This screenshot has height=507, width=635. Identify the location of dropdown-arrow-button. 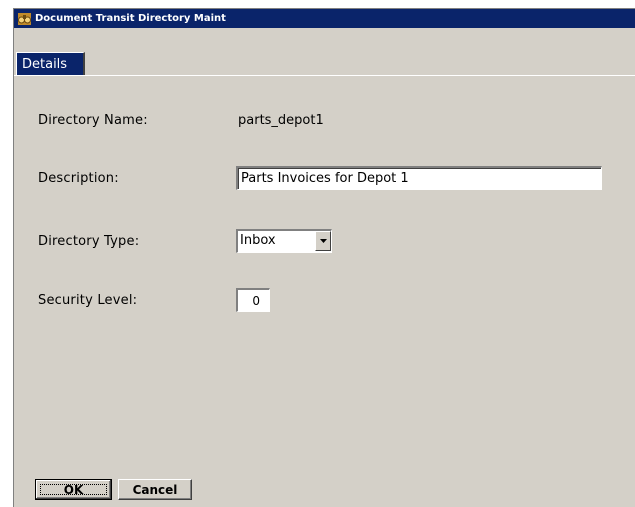
(323, 241).